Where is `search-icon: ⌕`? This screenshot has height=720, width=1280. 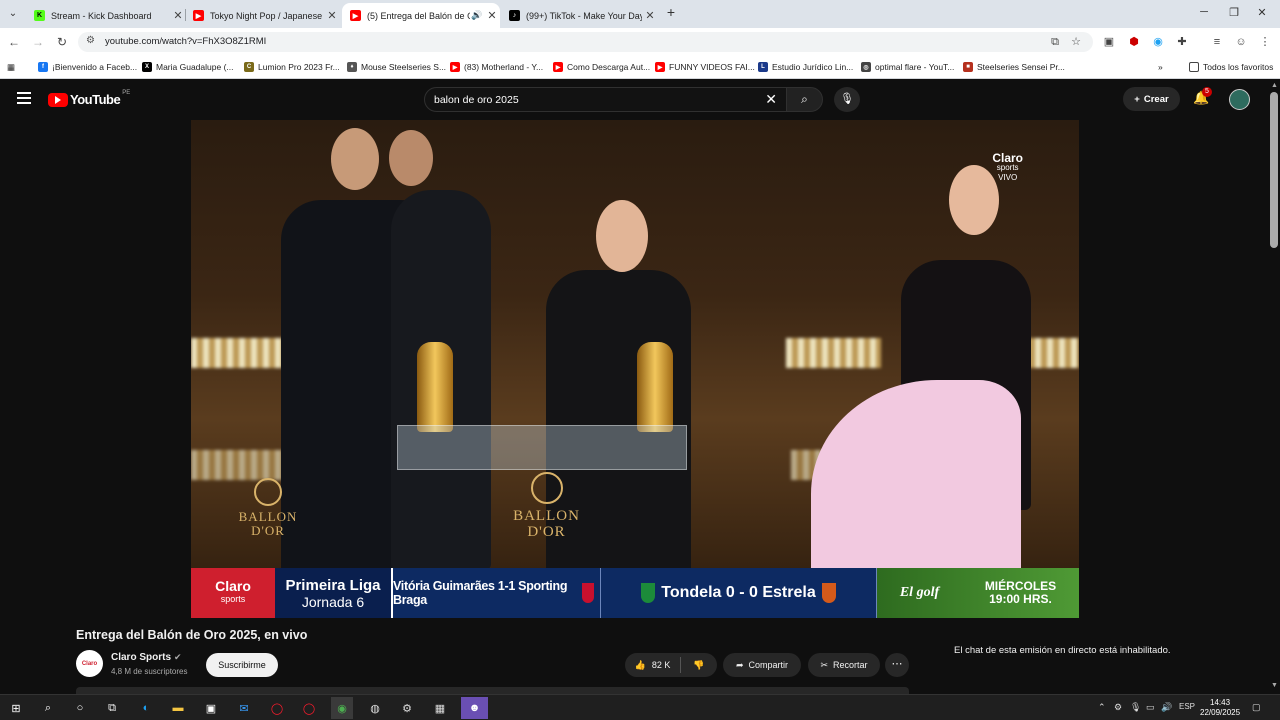
search-icon: ⌕ is located at coordinates (48, 708).